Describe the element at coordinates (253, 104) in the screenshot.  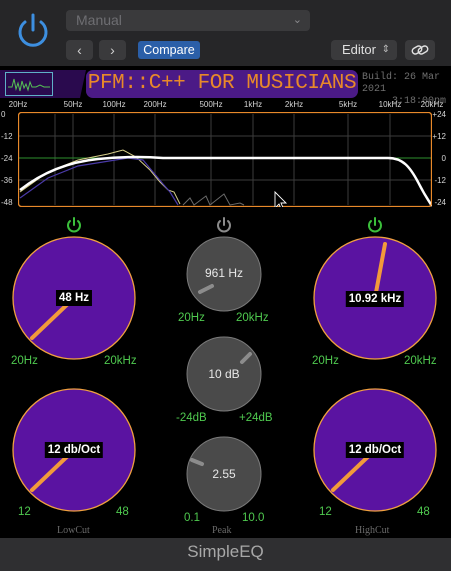
I see `freq-label-1khz: 1kHz` at that location.